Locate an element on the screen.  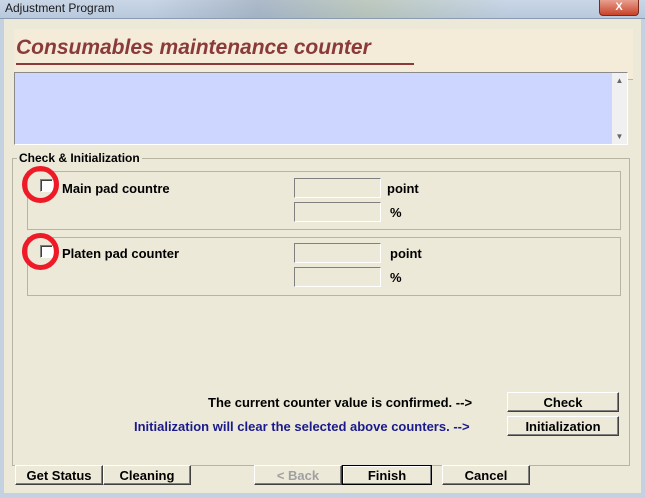
main-pad-point-unit: point is located at coordinates (403, 188).